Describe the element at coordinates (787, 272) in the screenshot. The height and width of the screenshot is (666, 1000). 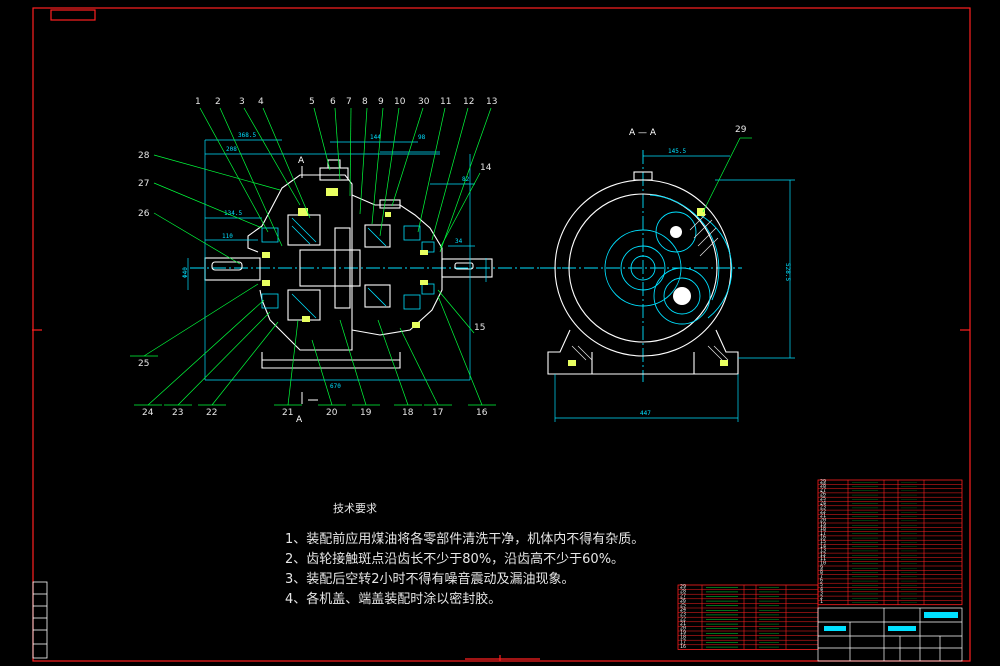
I see `dim-528: 528.5` at that location.